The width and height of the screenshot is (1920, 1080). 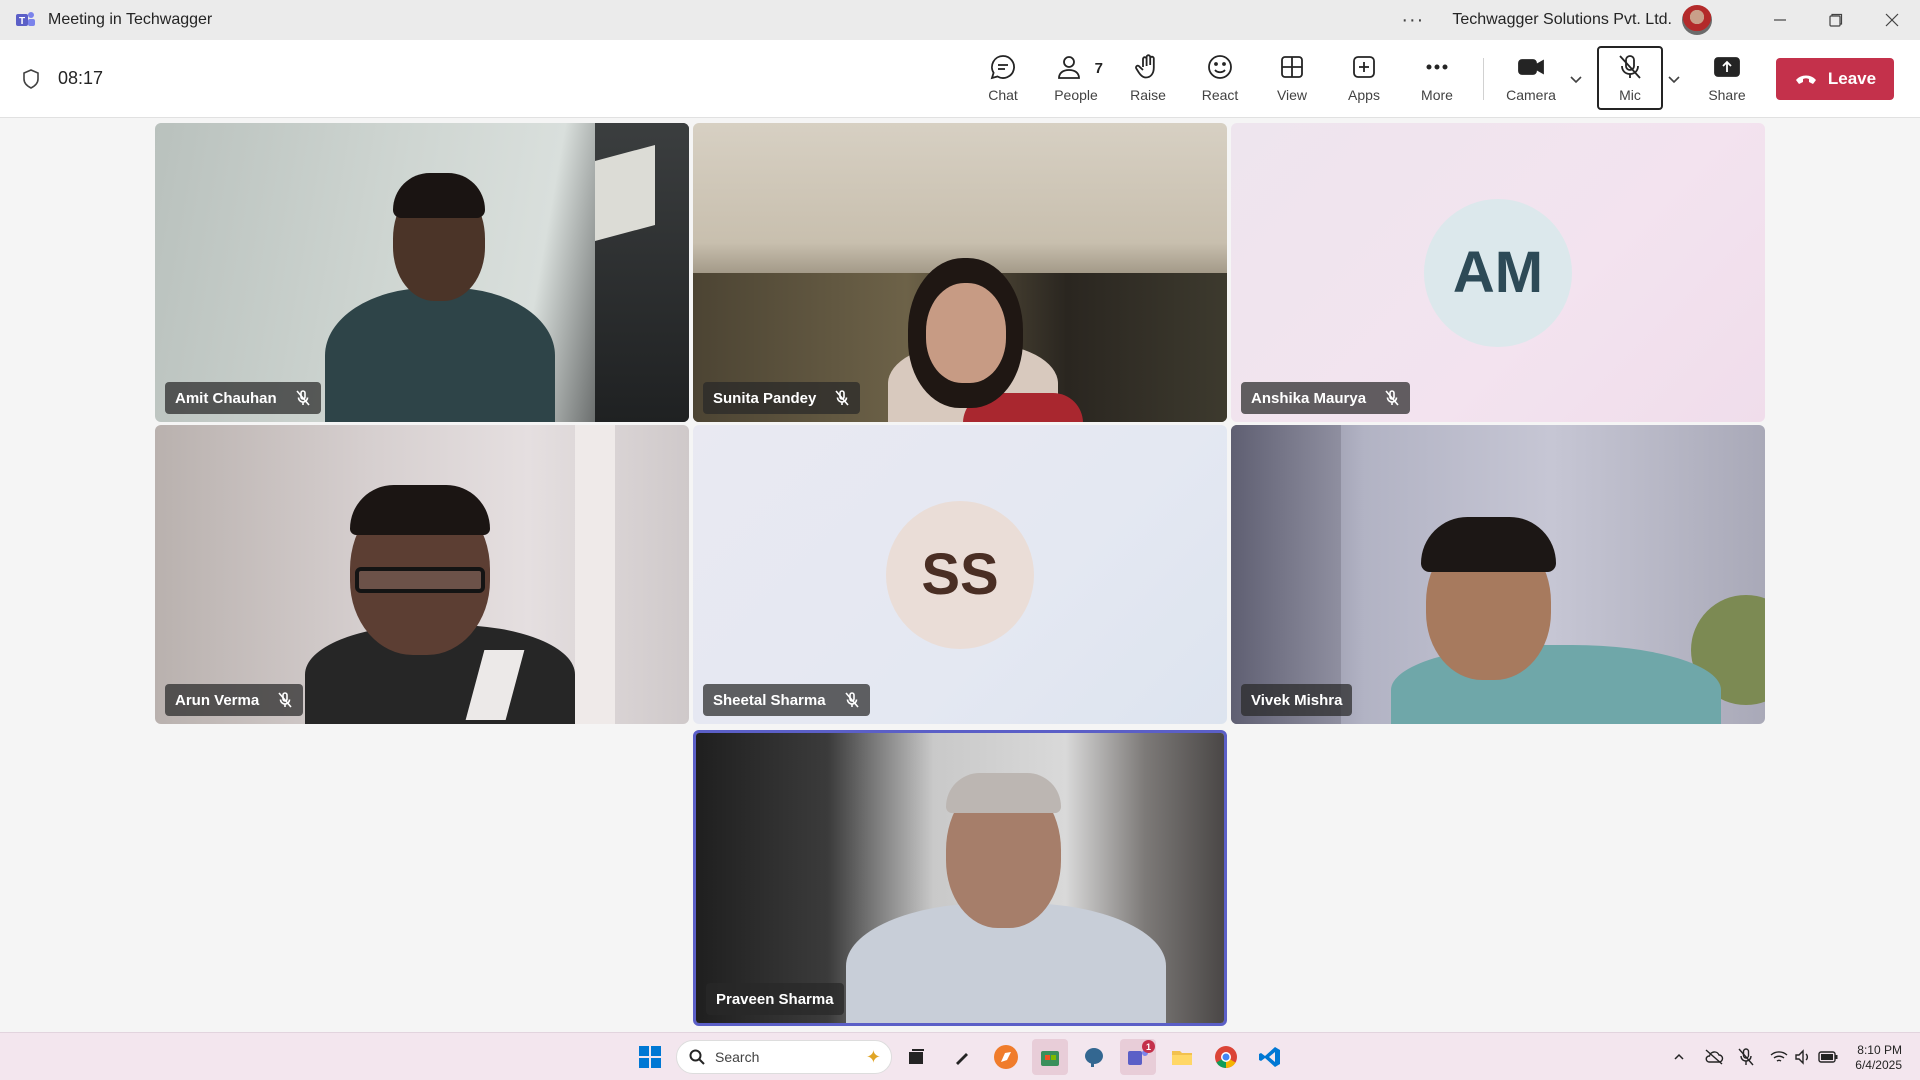 What do you see at coordinates (782, 398) in the screenshot?
I see `participant-name-tag: Sunita Pandey` at bounding box center [782, 398].